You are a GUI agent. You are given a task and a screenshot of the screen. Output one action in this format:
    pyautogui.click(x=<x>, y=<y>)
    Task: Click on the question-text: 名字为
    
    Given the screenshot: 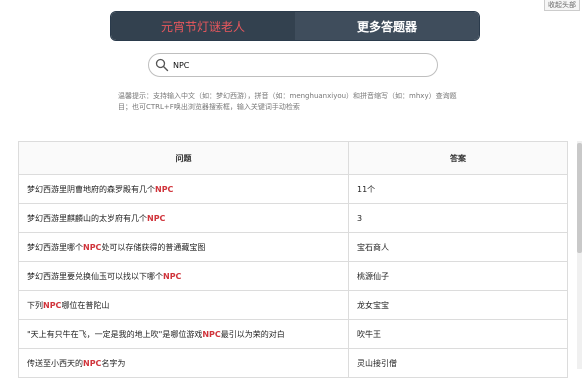 What is the action you would take?
    pyautogui.click(x=113, y=363)
    